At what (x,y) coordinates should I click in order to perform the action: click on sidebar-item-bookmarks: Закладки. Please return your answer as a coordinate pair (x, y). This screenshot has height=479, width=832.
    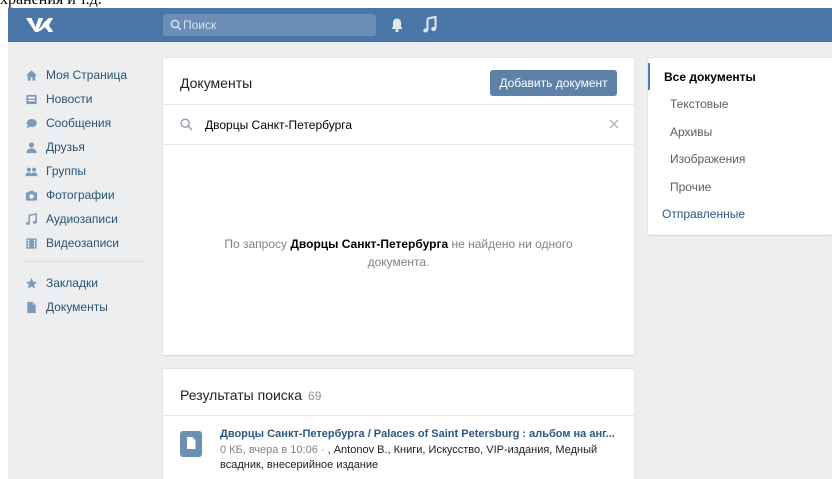
    Looking at the image, I should click on (61, 283).